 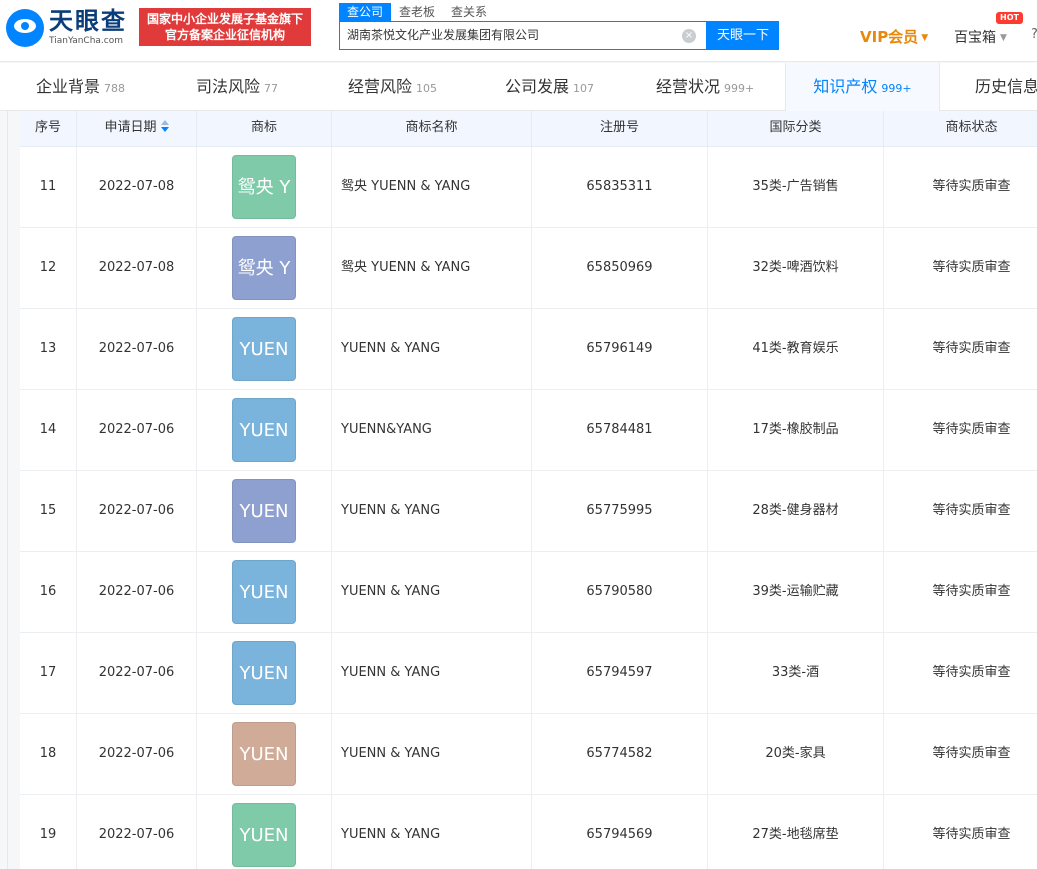 I want to click on header-edge-item: ?, so click(x=1034, y=34).